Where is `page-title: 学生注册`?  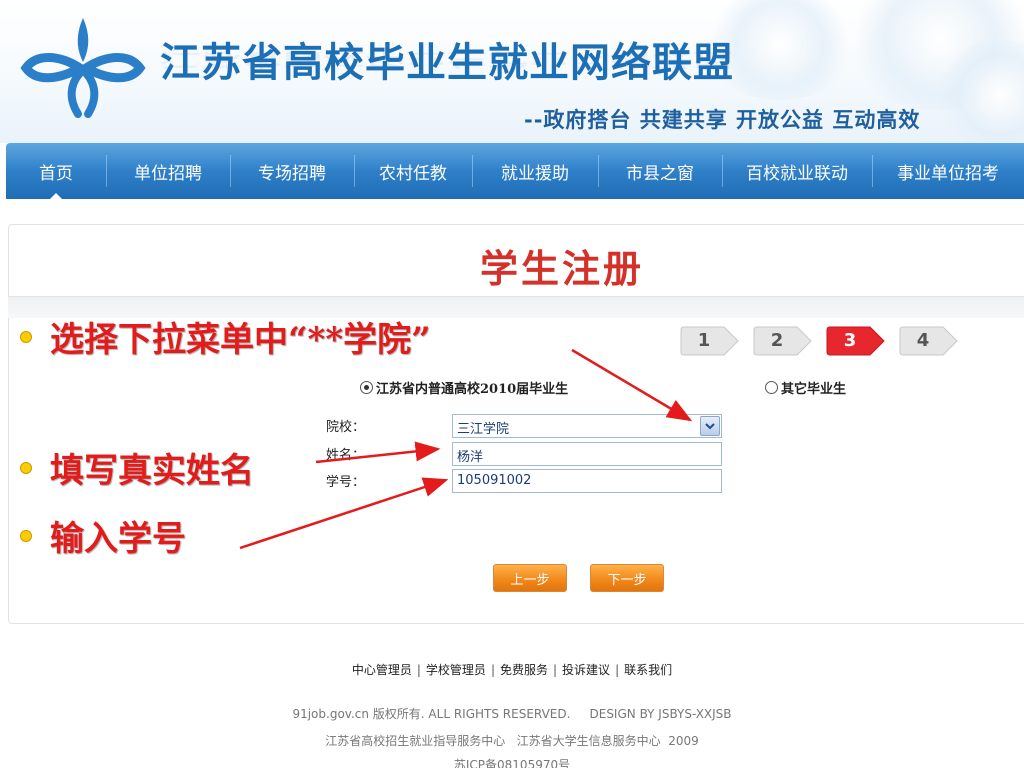 page-title: 学生注册 is located at coordinates (562, 268).